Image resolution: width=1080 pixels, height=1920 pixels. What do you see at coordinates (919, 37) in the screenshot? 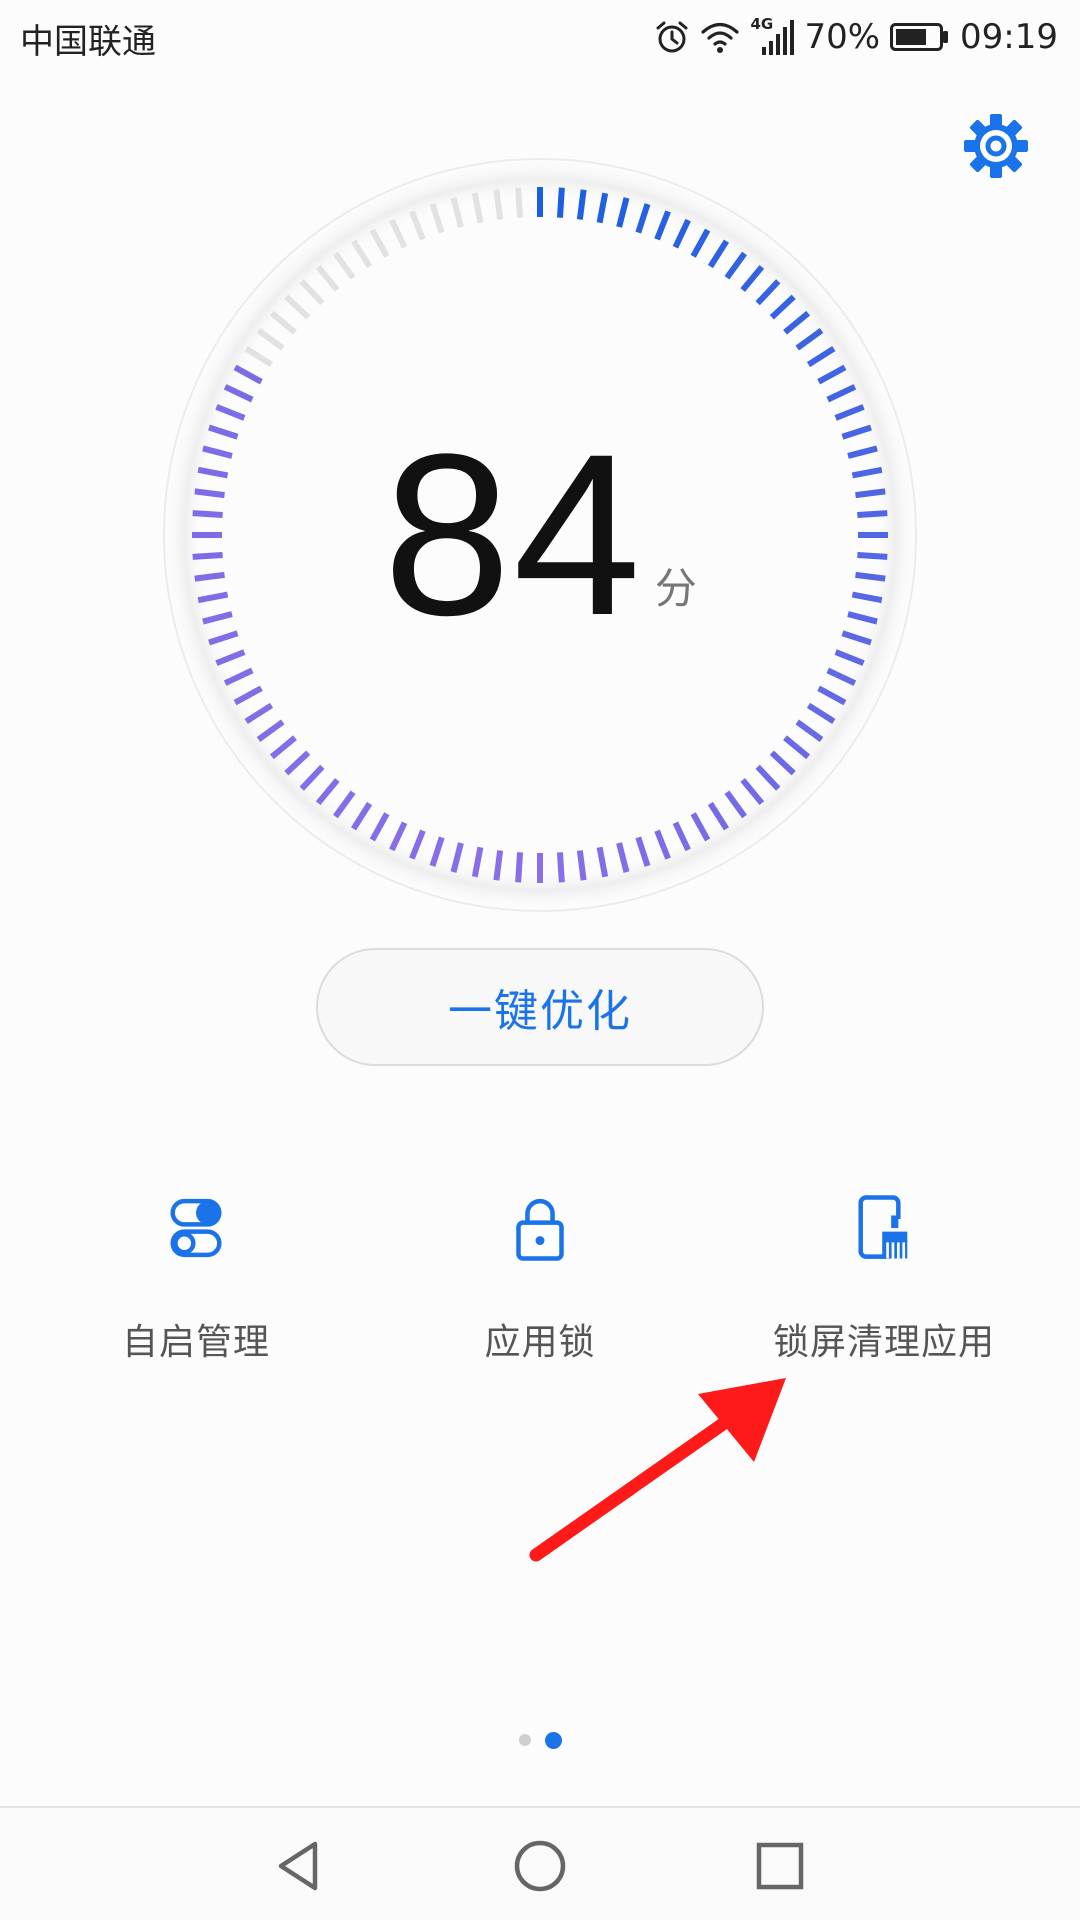
I see `battery-icon` at bounding box center [919, 37].